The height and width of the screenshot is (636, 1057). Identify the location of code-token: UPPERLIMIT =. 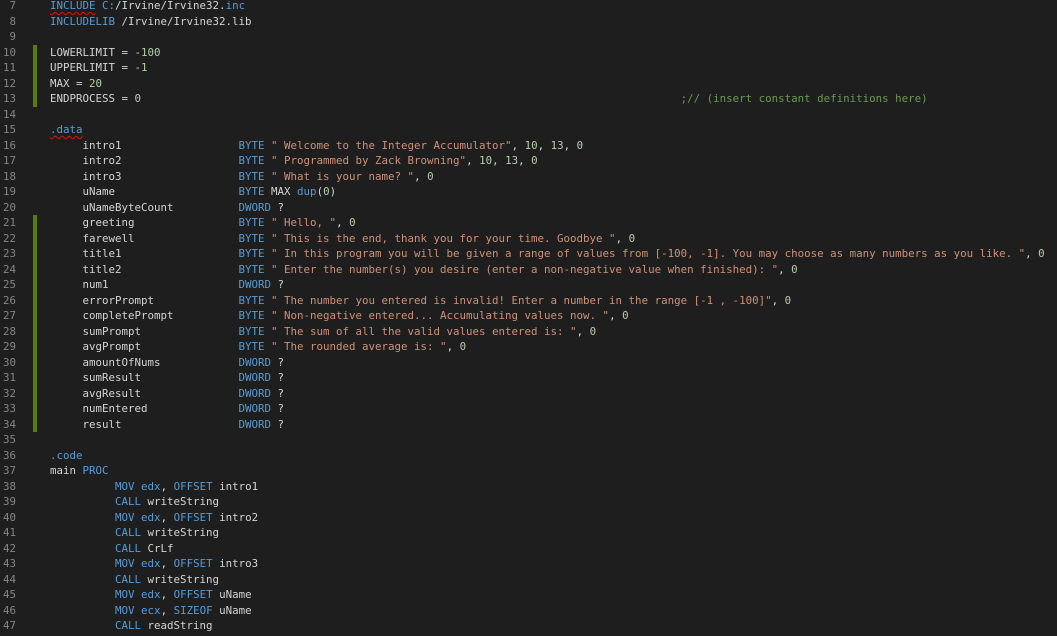
(92, 67).